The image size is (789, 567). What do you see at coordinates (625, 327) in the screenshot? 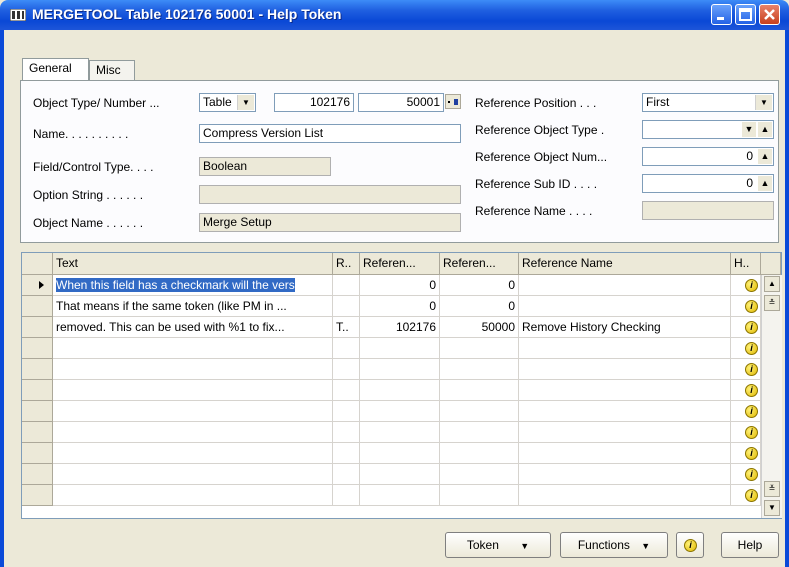
I see `grid-cell-refname: Remove History Checking` at bounding box center [625, 327].